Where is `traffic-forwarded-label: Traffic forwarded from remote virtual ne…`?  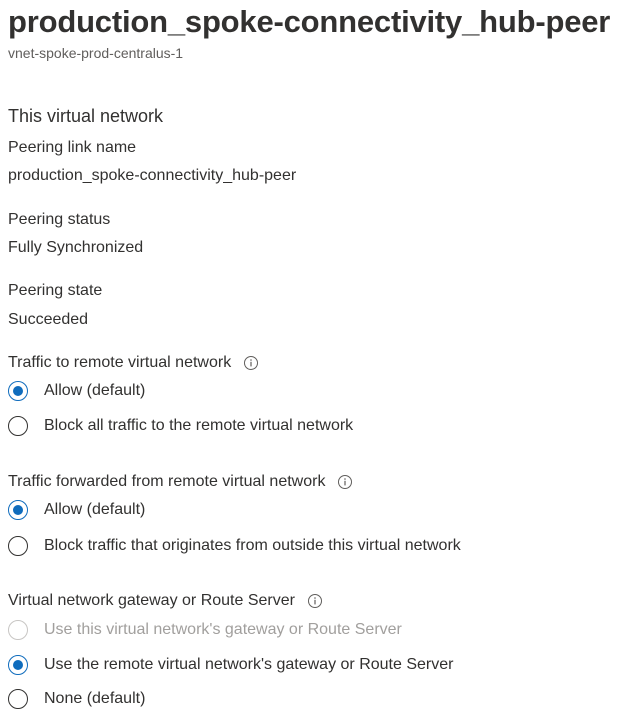 traffic-forwarded-label: Traffic forwarded from remote virtual ne… is located at coordinates (167, 481).